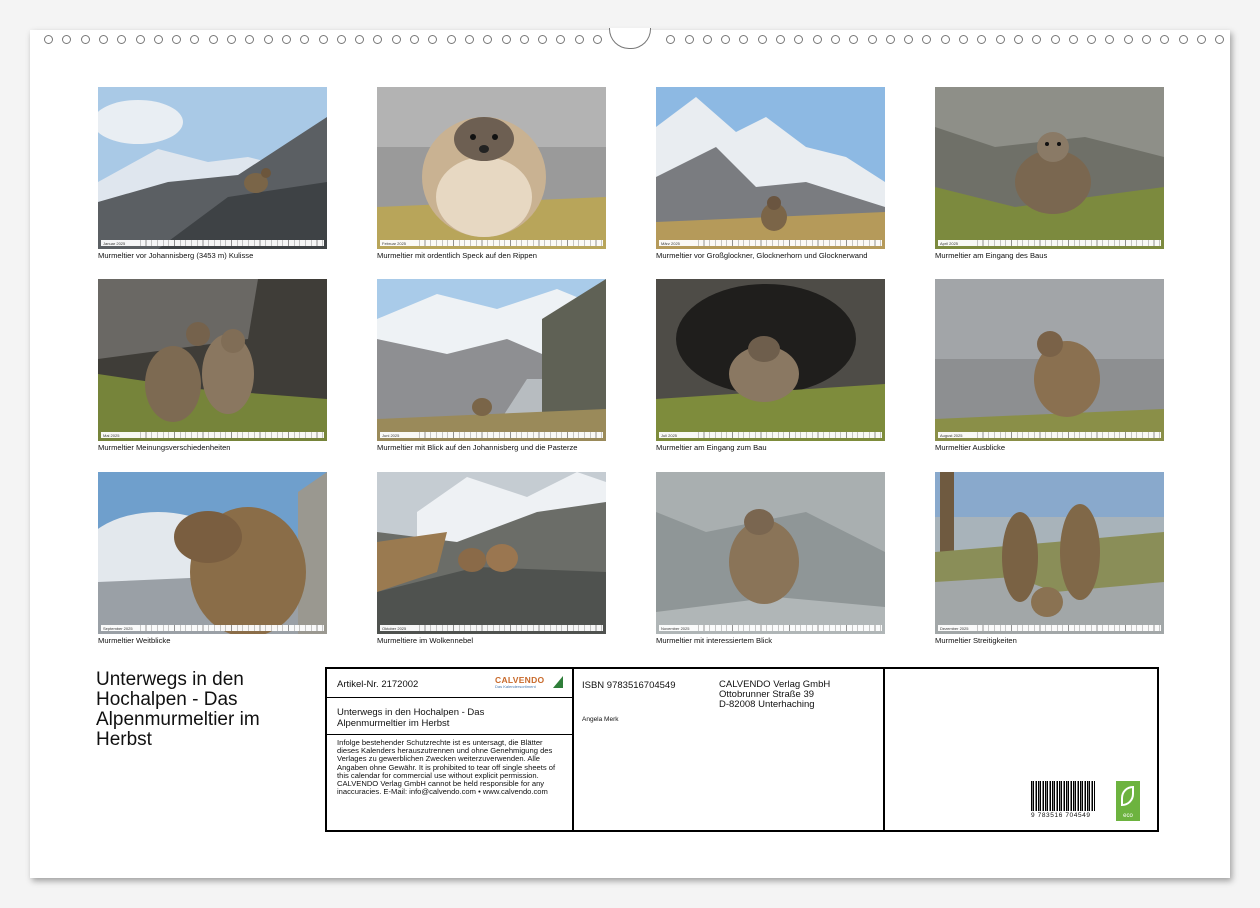 This screenshot has width=1260, height=908. What do you see at coordinates (391, 435) in the screenshot?
I see `month-label: Juni 2025` at bounding box center [391, 435].